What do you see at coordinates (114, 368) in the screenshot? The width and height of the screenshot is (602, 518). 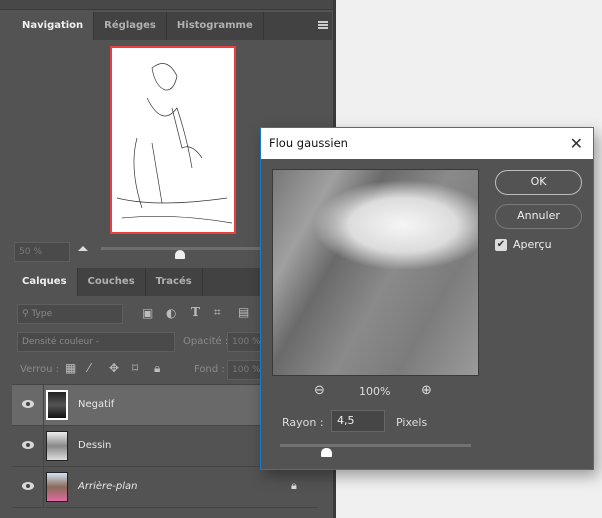 I see `lock-move-icon: ✥` at bounding box center [114, 368].